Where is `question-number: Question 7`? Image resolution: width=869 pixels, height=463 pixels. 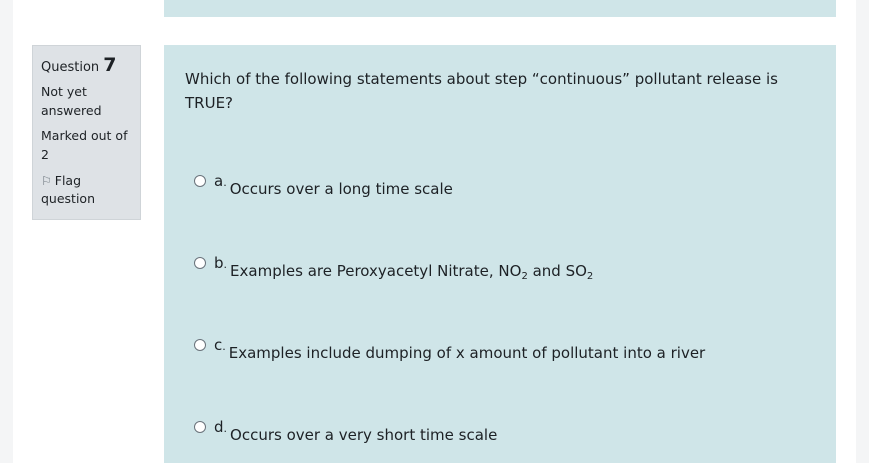
question-number: Question 7 is located at coordinates (86, 66).